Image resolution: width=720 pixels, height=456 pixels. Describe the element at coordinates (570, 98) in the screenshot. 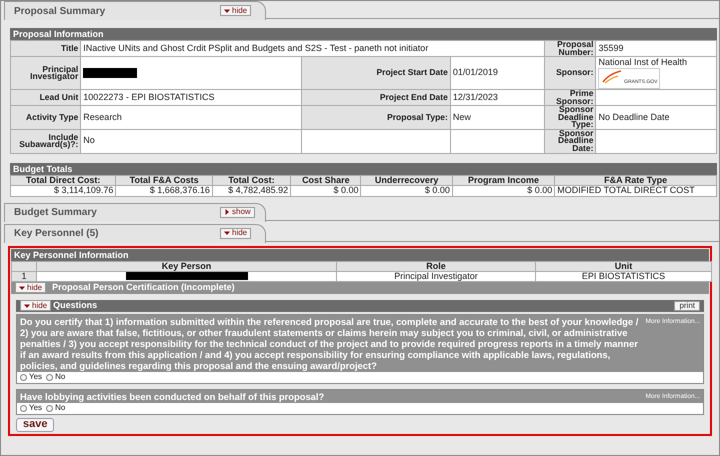

I see `field-label: Prime Sponsor:` at that location.